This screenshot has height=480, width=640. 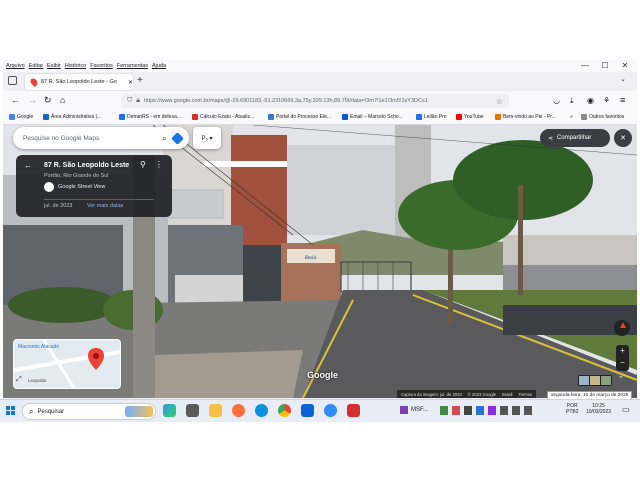 What do you see at coordinates (159, 164) in the screenshot?
I see `more-options-icon: ⋮` at bounding box center [159, 164].